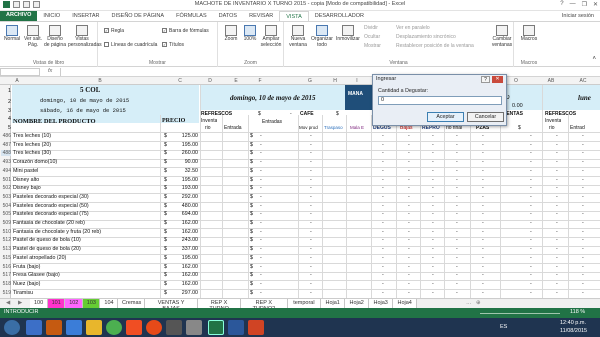 The image size is (600, 337). What do you see at coordinates (33, 36) in the screenshot?
I see `page-break-button: Ver salt. Pág.` at bounding box center [33, 36].